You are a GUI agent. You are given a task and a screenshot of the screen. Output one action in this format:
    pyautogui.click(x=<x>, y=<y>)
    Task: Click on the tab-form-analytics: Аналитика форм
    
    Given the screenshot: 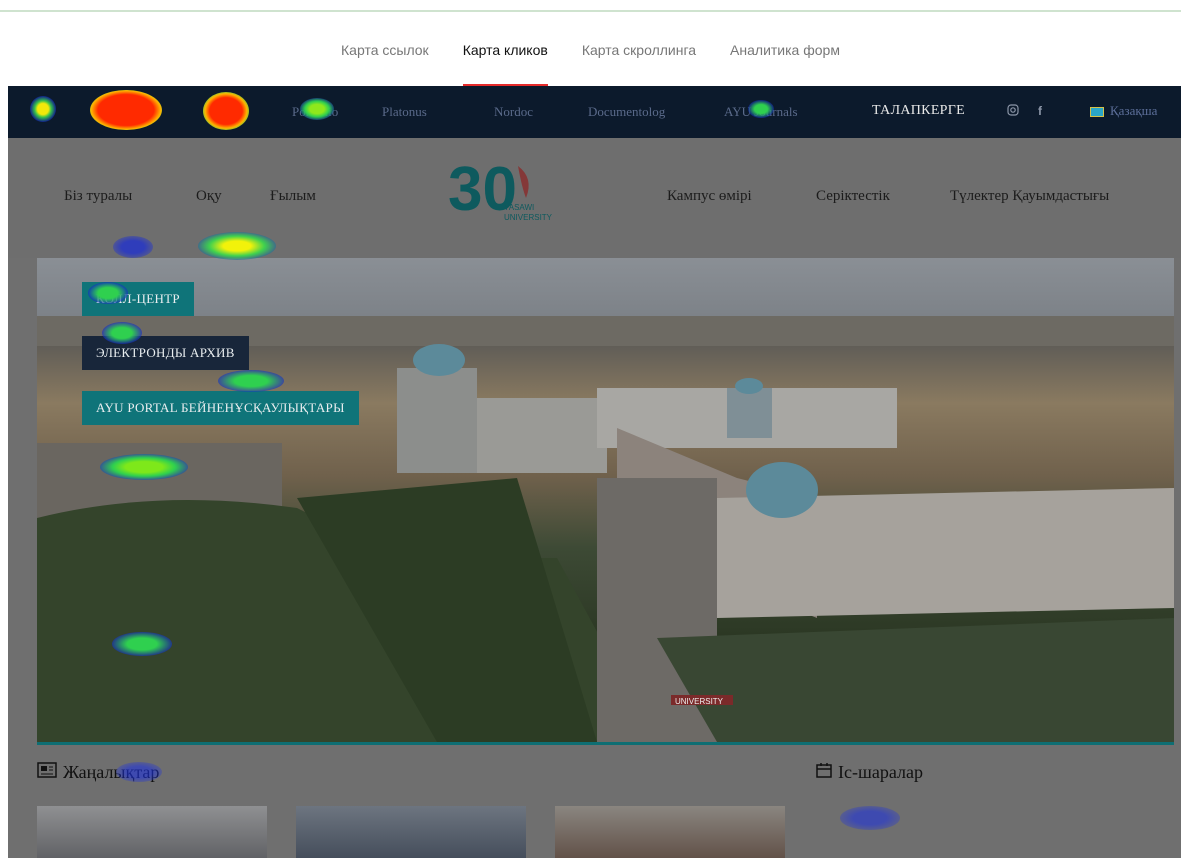 What is the action you would take?
    pyautogui.click(x=785, y=57)
    